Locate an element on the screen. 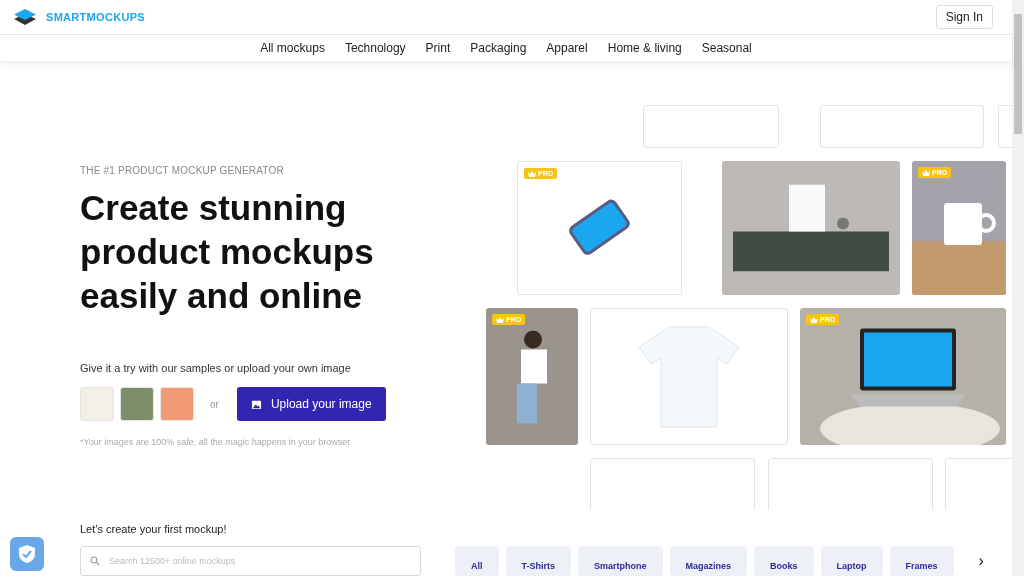 Image resolution: width=1024 pixels, height=576 pixels. image-icon is located at coordinates (256, 404).